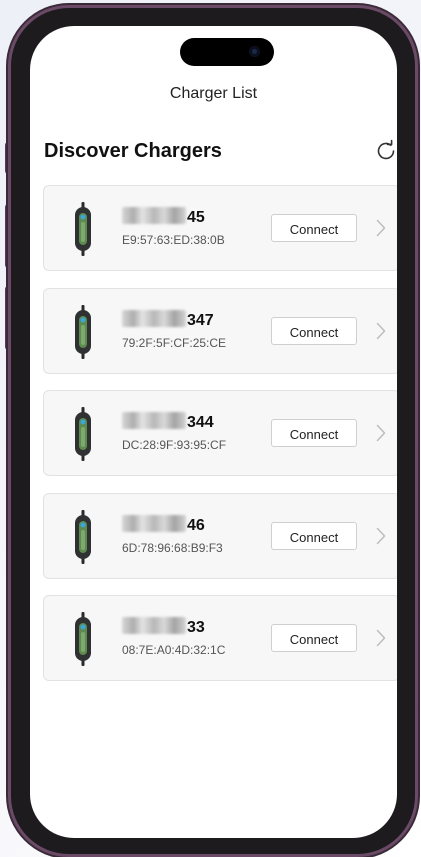 The width and height of the screenshot is (421, 857). What do you see at coordinates (200, 320) in the screenshot?
I see `charger-name-suffix: 347` at bounding box center [200, 320].